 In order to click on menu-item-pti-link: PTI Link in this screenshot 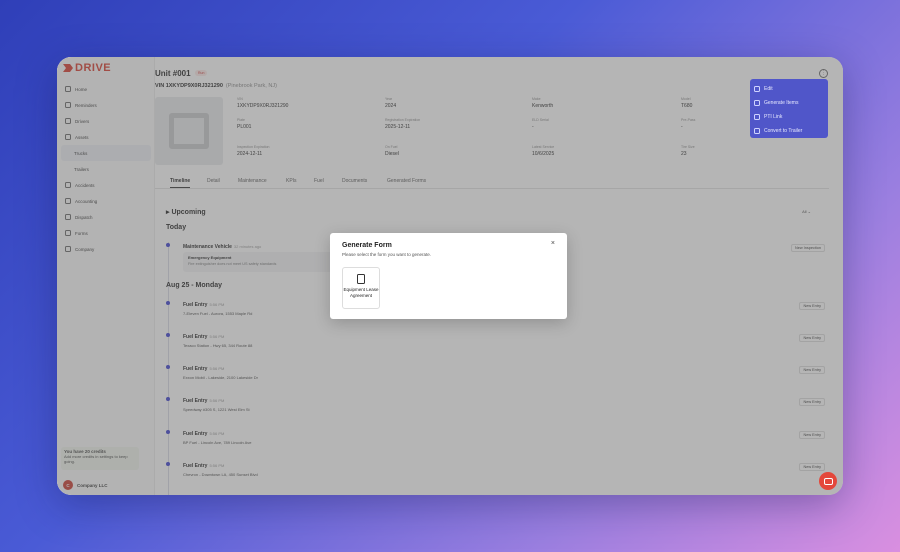, I will do `click(789, 117)`.